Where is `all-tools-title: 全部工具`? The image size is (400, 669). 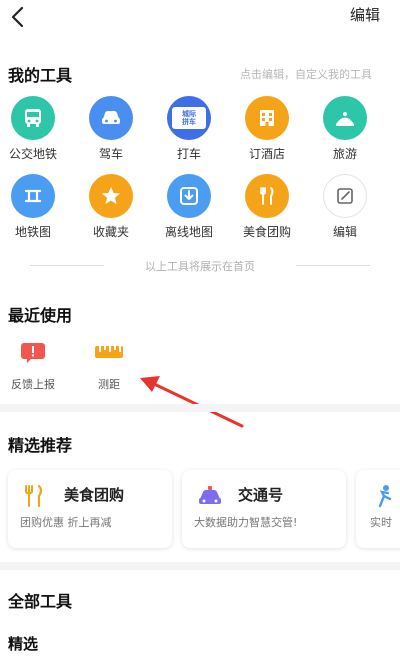
all-tools-title: 全部工具 is located at coordinates (40, 601).